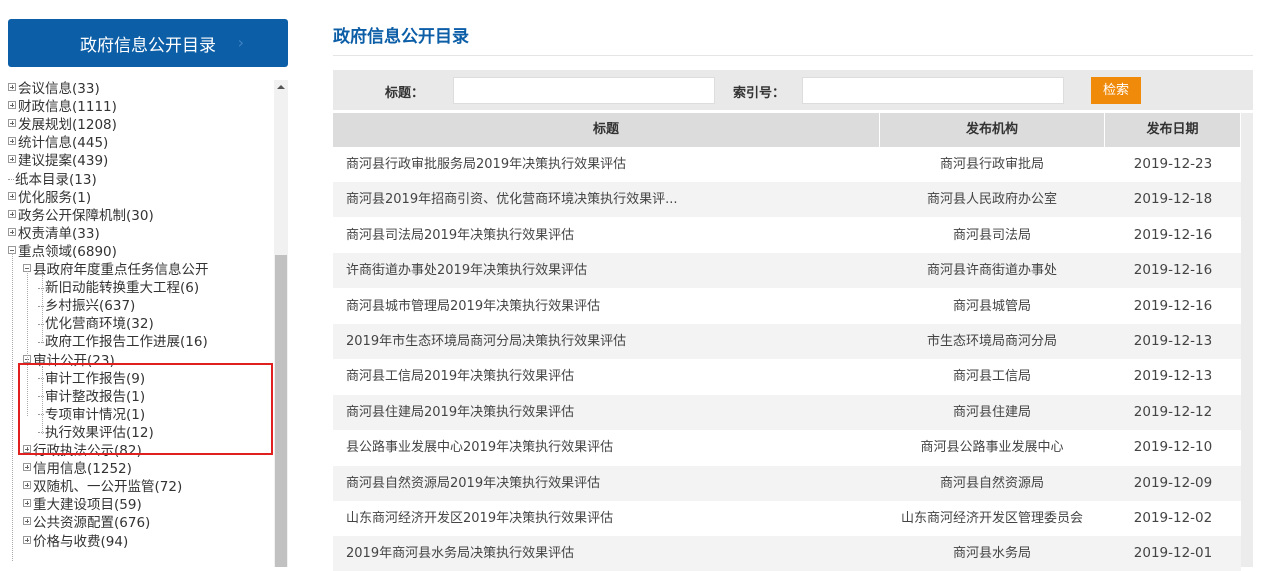 This screenshot has height=571, width=1269. Describe the element at coordinates (67, 251) in the screenshot. I see `tree-item-label: 重点领域(6890)` at that location.